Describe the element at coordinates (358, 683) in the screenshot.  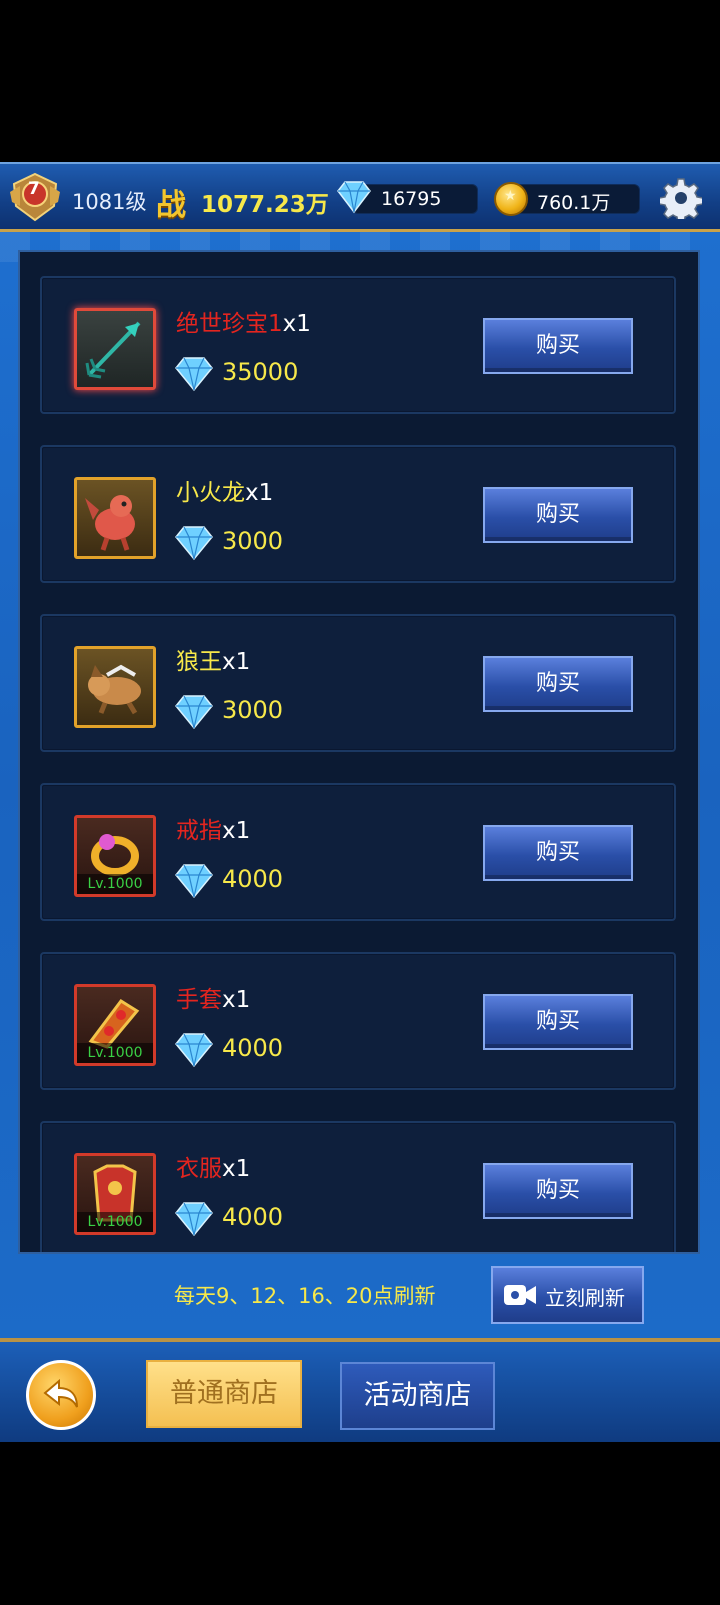
I see `shop-item-row: 狼王x1 3000 购买` at that location.